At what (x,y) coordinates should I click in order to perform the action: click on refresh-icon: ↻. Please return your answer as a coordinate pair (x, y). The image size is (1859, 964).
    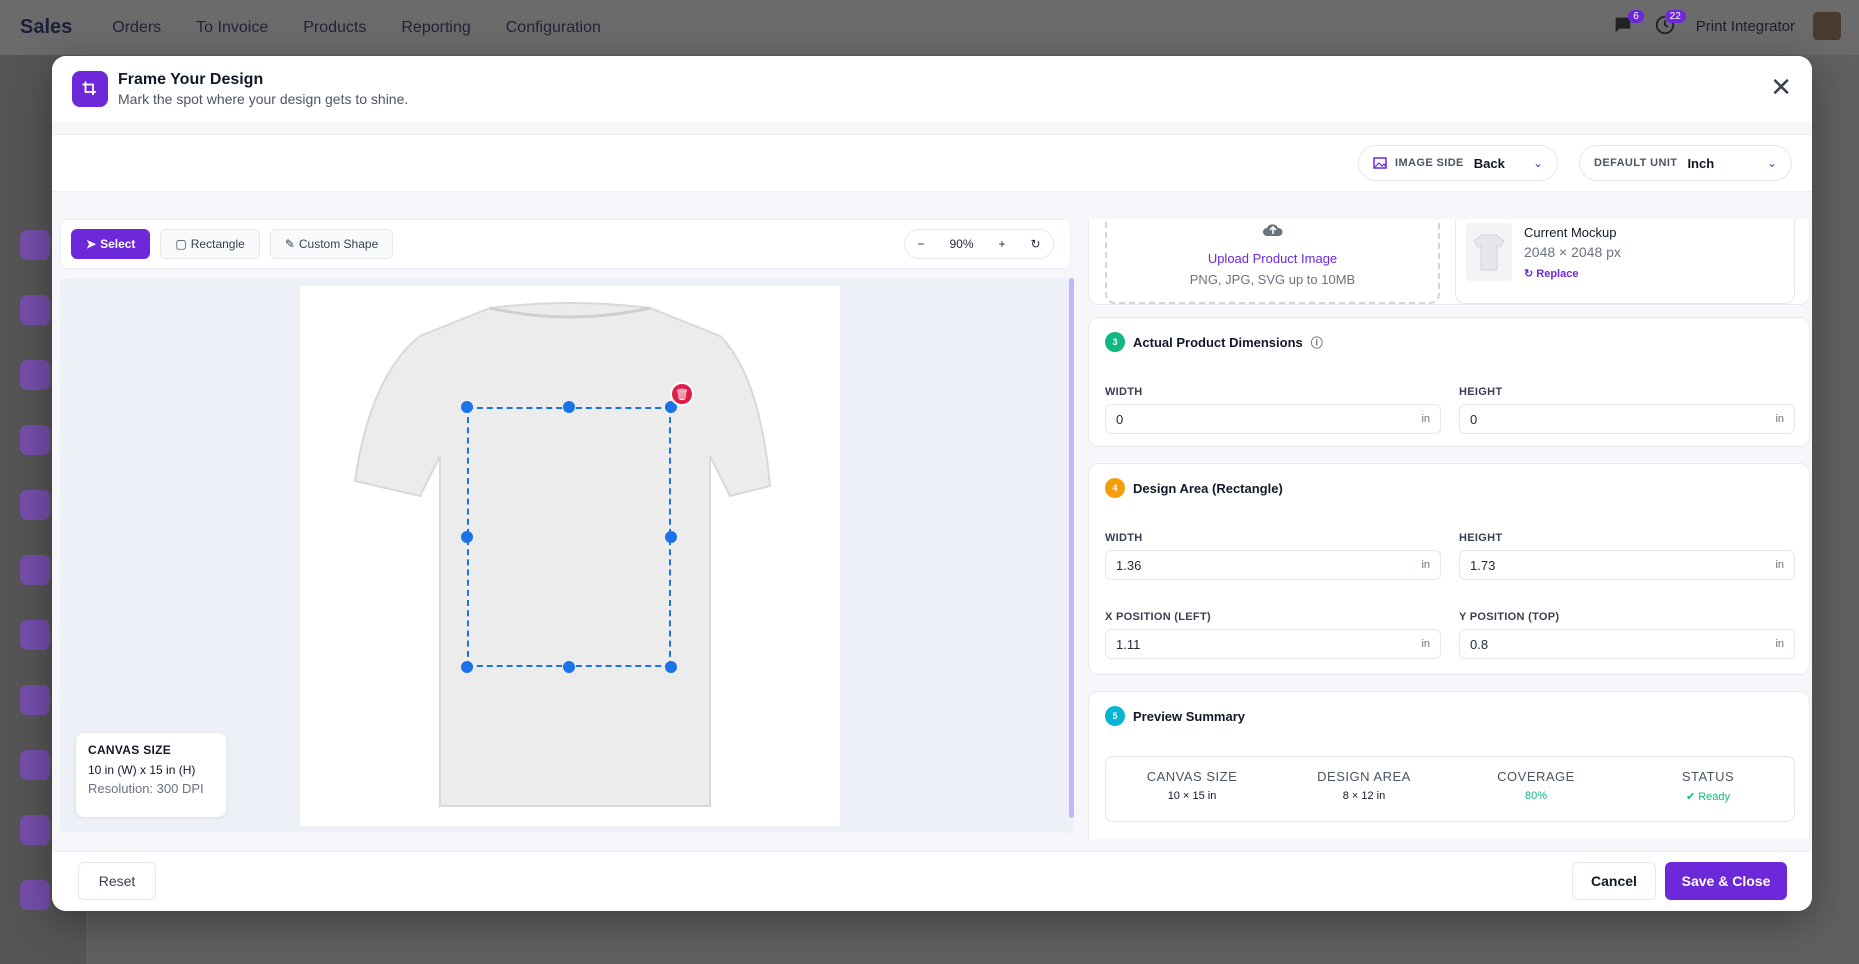
    Looking at the image, I should click on (1529, 274).